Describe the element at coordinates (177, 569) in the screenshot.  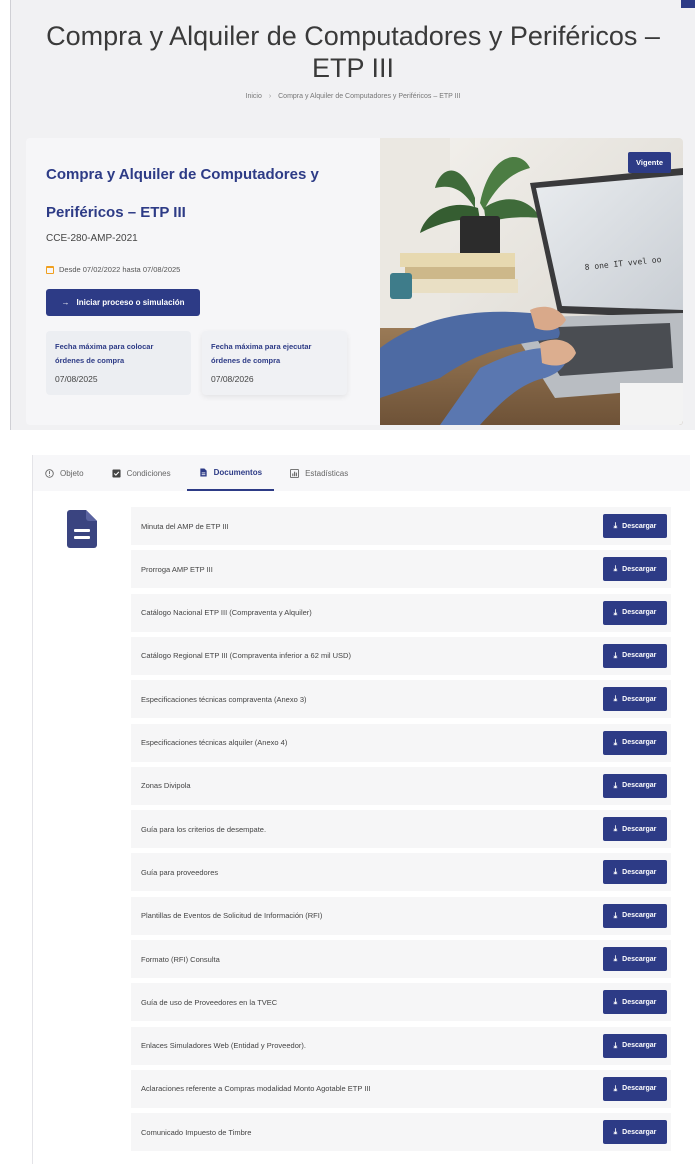
I see `document-name: Prorroga AMP ETP III` at that location.